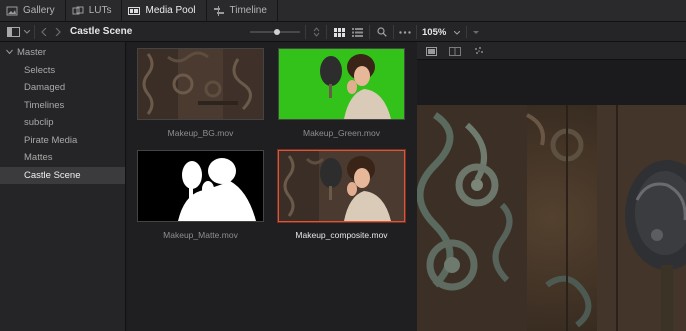  What do you see at coordinates (248, 10) in the screenshot?
I see `tab-timeline-label: Timeline` at bounding box center [248, 10].